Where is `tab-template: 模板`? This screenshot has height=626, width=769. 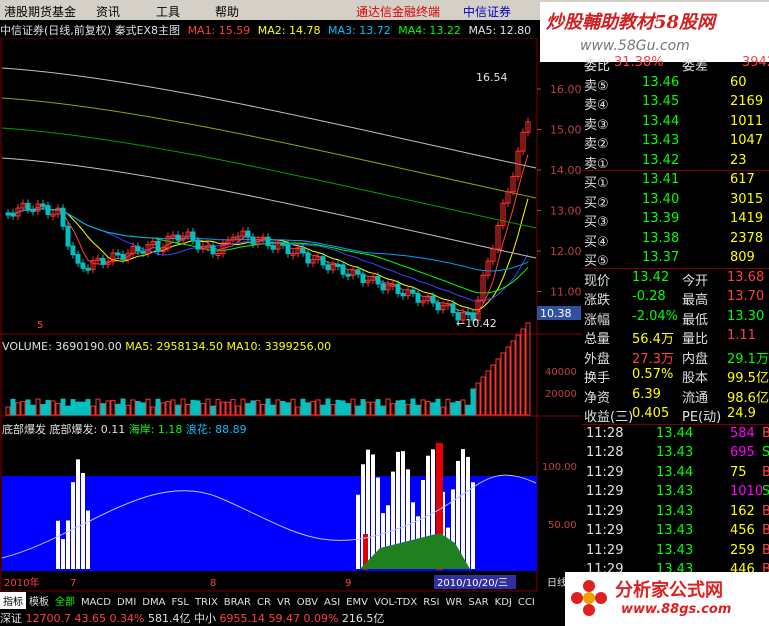
tab-template: 模板 is located at coordinates (39, 600).